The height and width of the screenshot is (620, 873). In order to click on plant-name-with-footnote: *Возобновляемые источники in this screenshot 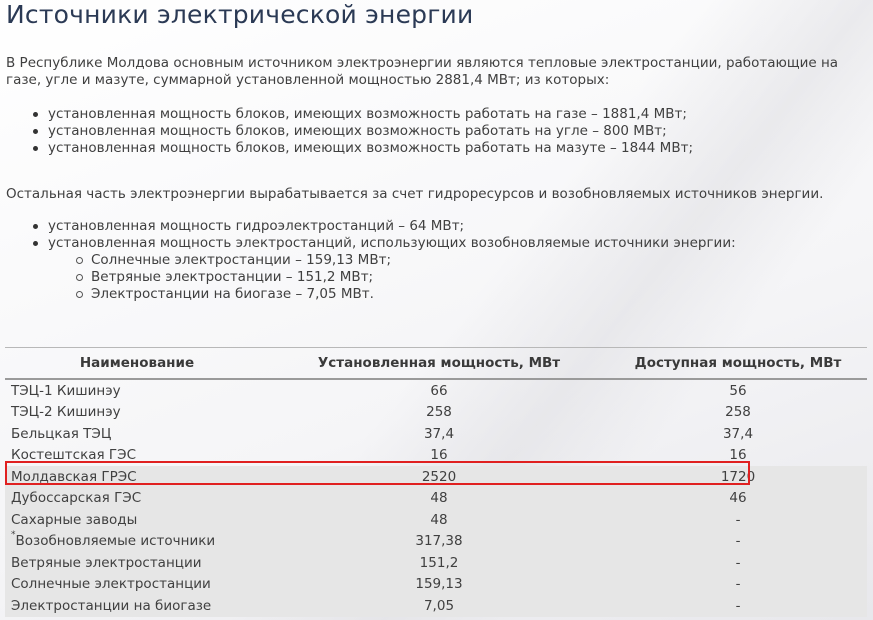, I will do `click(137, 541)`.